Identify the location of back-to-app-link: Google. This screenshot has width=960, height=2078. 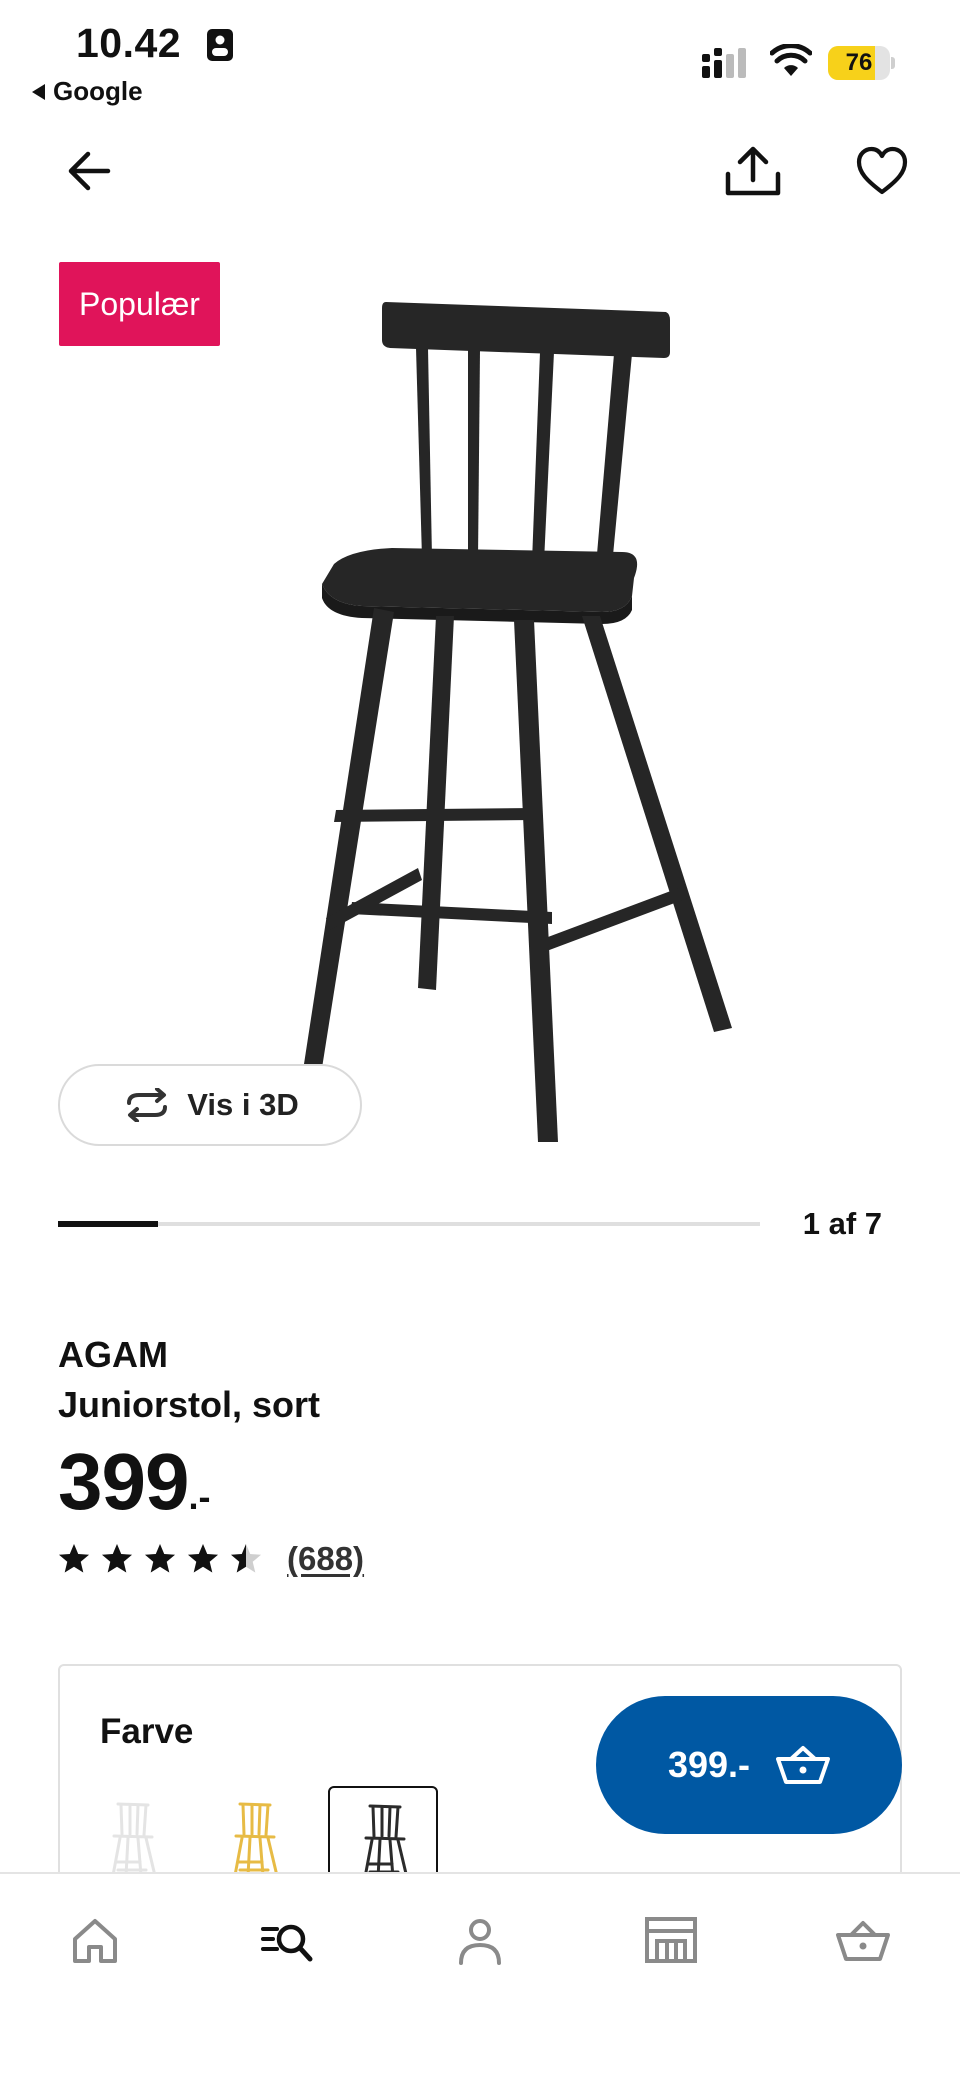
(87, 91).